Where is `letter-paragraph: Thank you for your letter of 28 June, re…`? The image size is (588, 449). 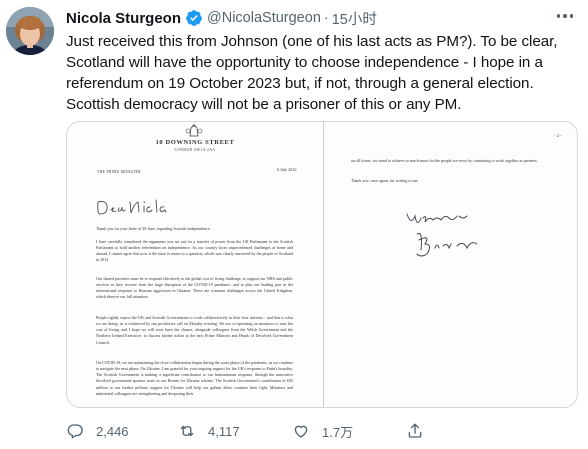
letter-paragraph: Thank you for your letter of 28 June, re… is located at coordinates (153, 228).